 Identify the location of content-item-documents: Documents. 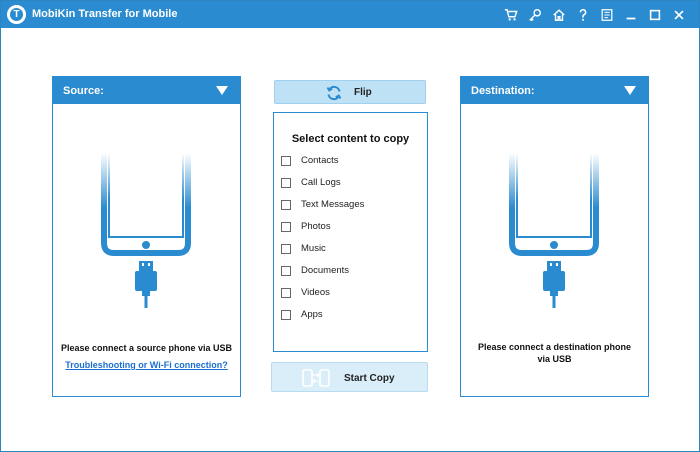
(351, 272).